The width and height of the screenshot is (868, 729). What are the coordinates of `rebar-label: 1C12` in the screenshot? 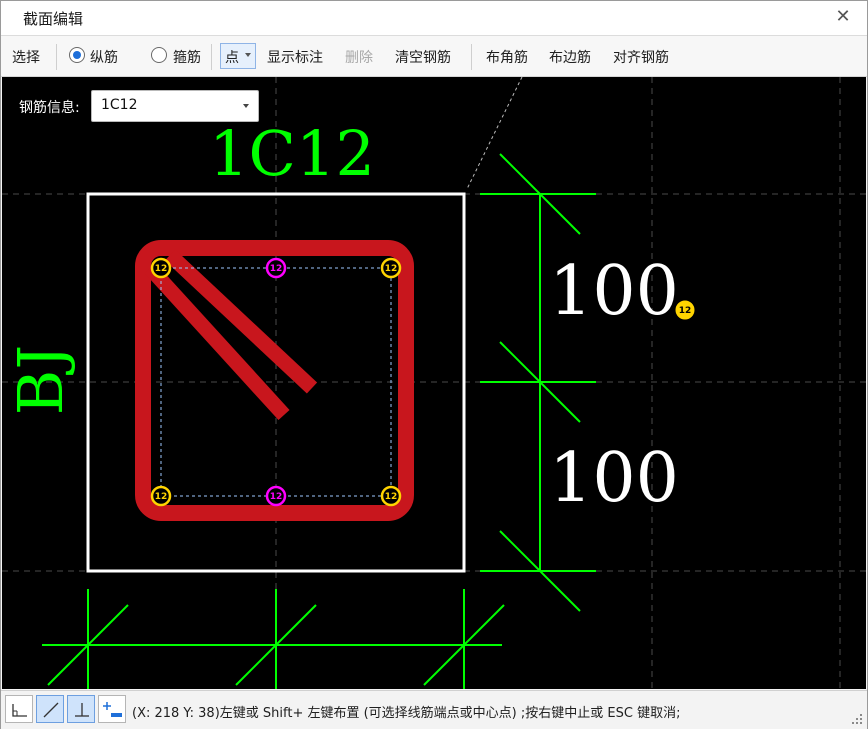 It's located at (292, 153).